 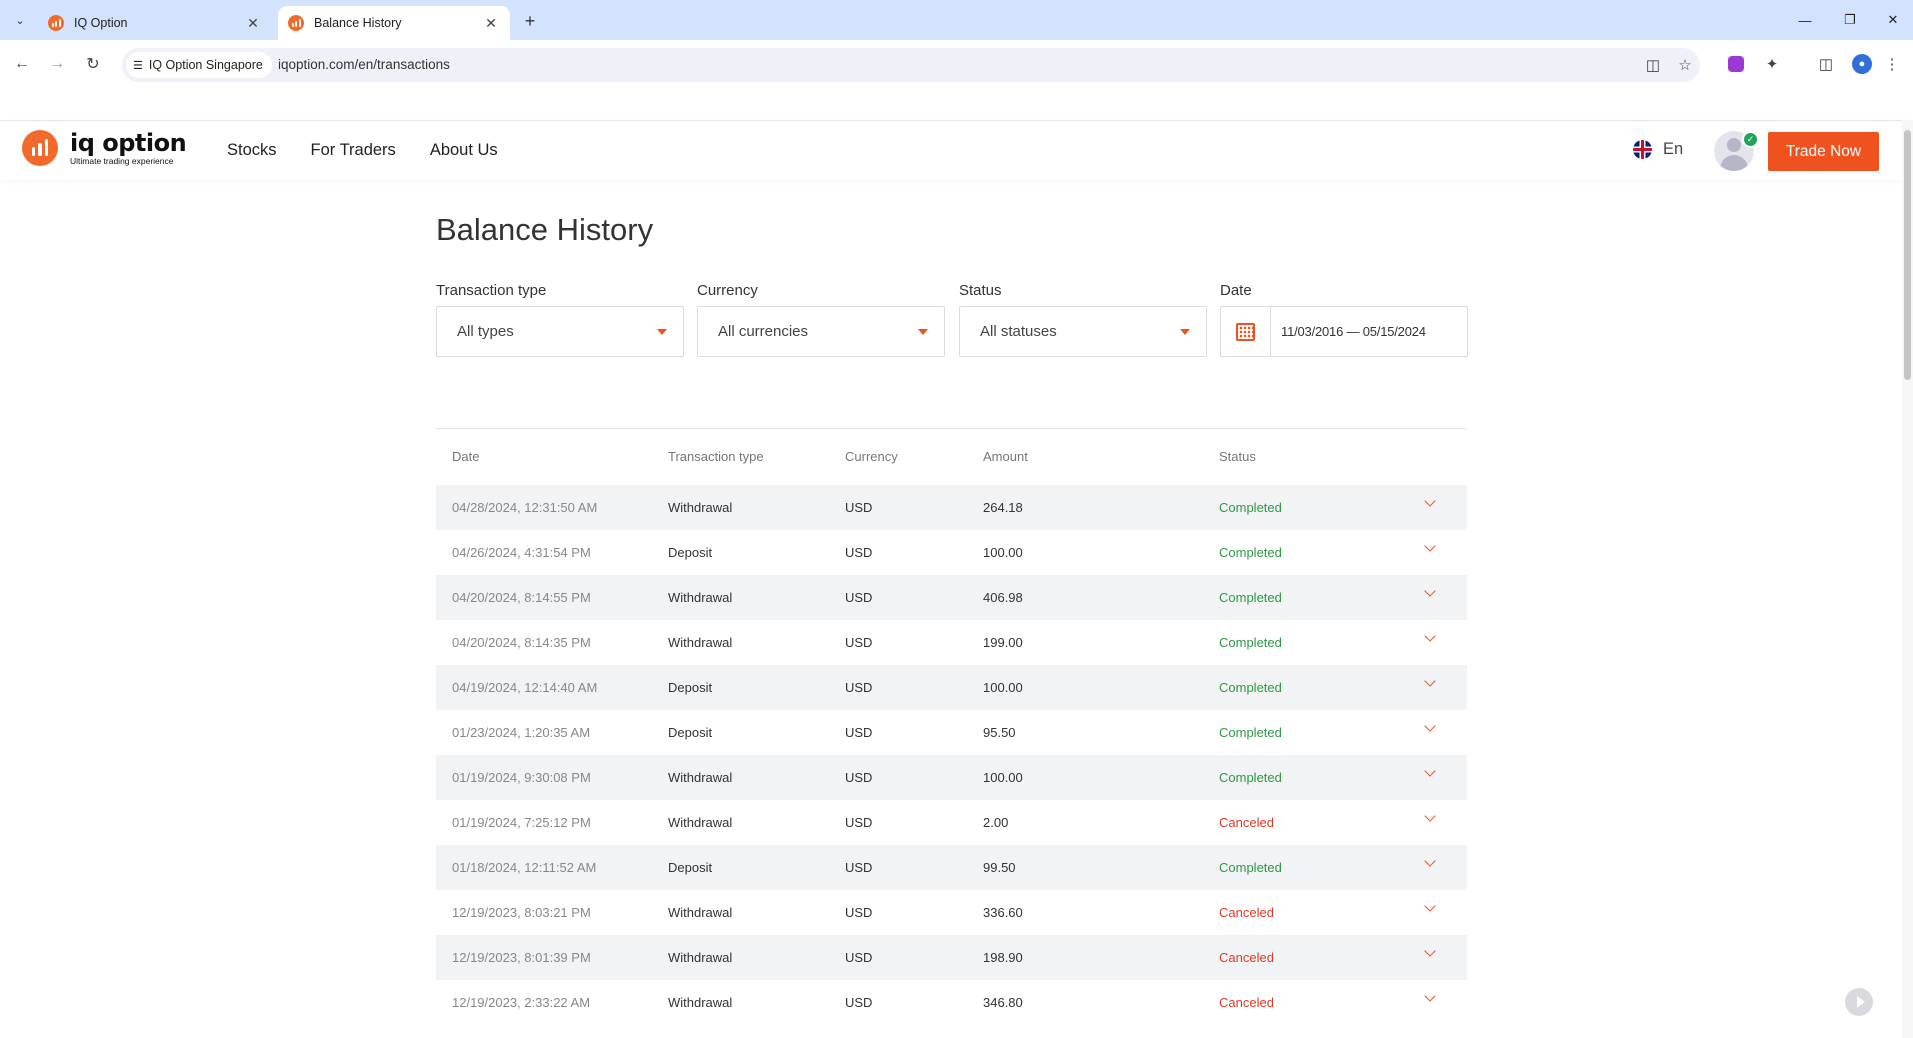 What do you see at coordinates (1772, 64) in the screenshot?
I see `extensions-puzzle-icon: ✦` at bounding box center [1772, 64].